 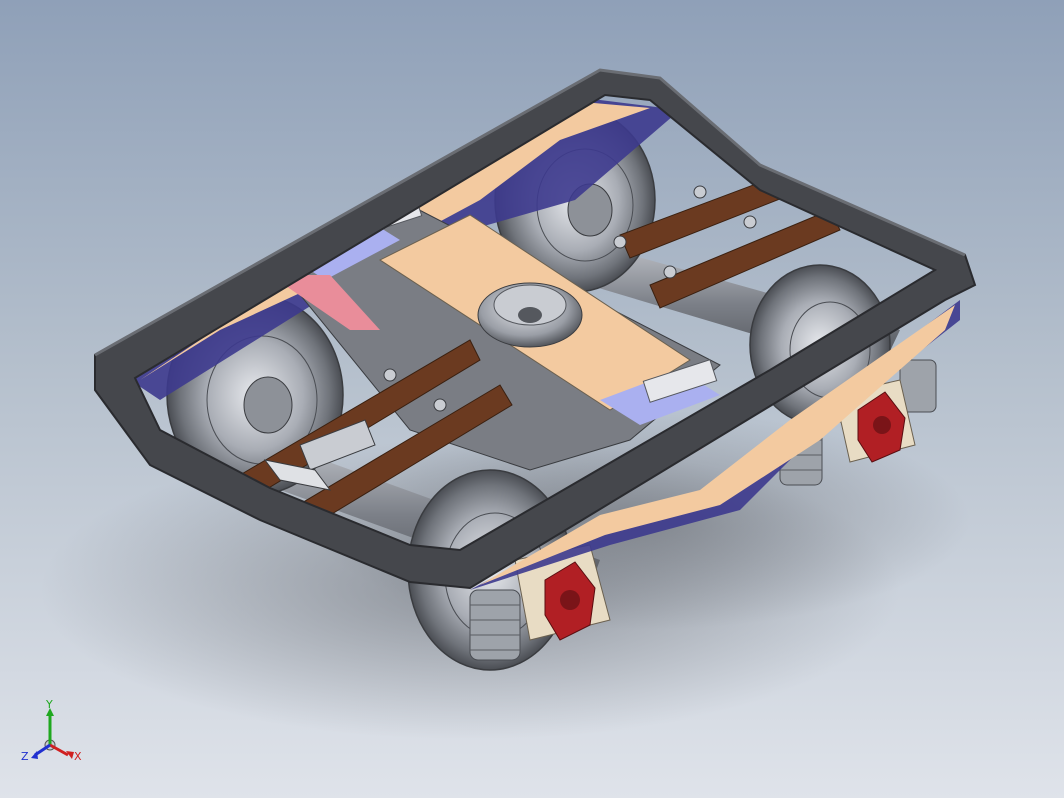 I want to click on triad-x-label: X, so click(x=78, y=756).